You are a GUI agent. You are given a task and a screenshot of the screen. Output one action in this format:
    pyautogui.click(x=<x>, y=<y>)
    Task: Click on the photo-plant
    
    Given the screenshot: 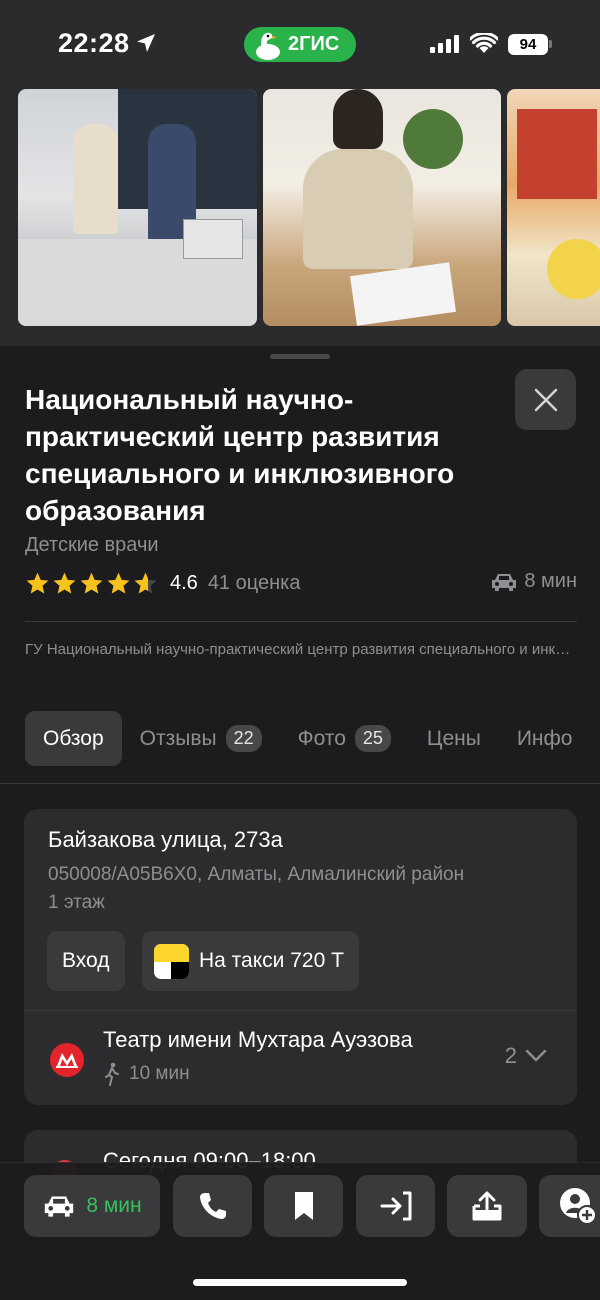 What is the action you would take?
    pyautogui.click(x=433, y=139)
    